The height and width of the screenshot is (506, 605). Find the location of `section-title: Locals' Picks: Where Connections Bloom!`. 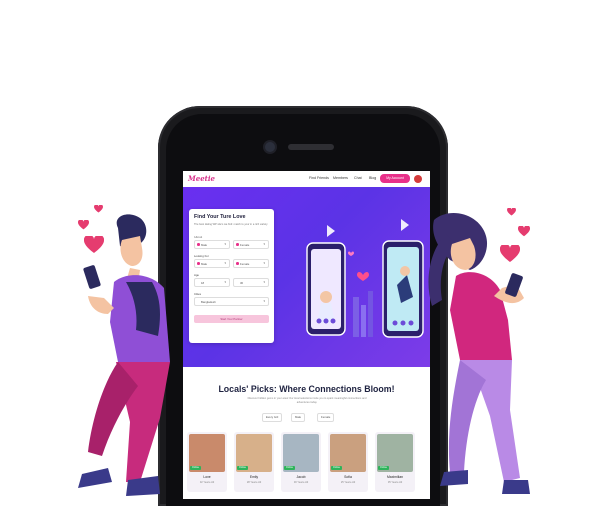

section-title: Locals' Picks: Where Connections Bloom! is located at coordinates (306, 389).